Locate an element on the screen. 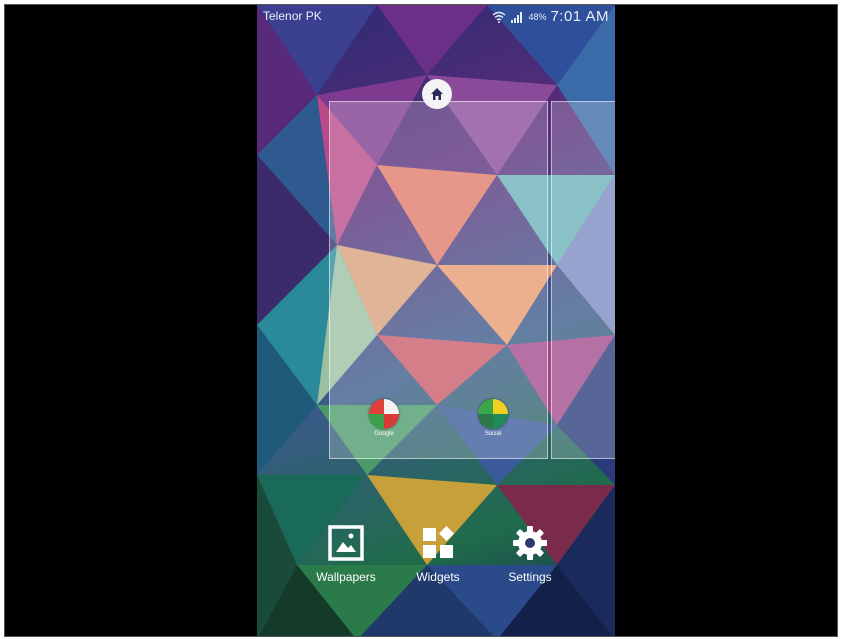 Image resolution: width=841 pixels, height=639 pixels. signal-icon is located at coordinates (517, 17).